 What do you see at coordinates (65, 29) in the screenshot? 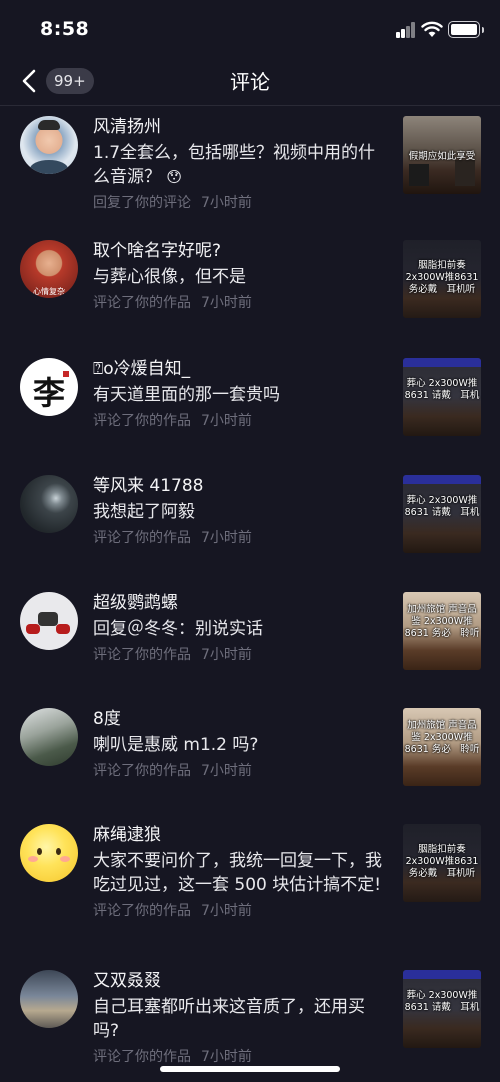
I see `status-time: 8:58` at bounding box center [65, 29].